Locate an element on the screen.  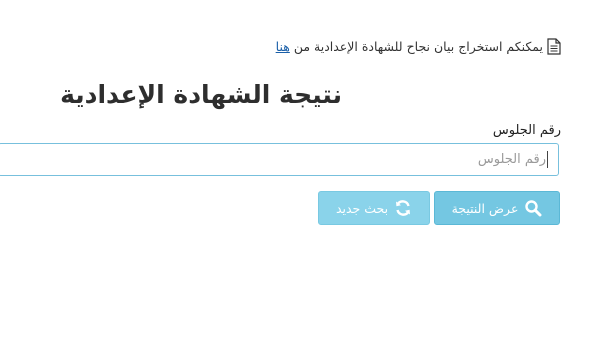
notice-link: هنا is located at coordinates (283, 46).